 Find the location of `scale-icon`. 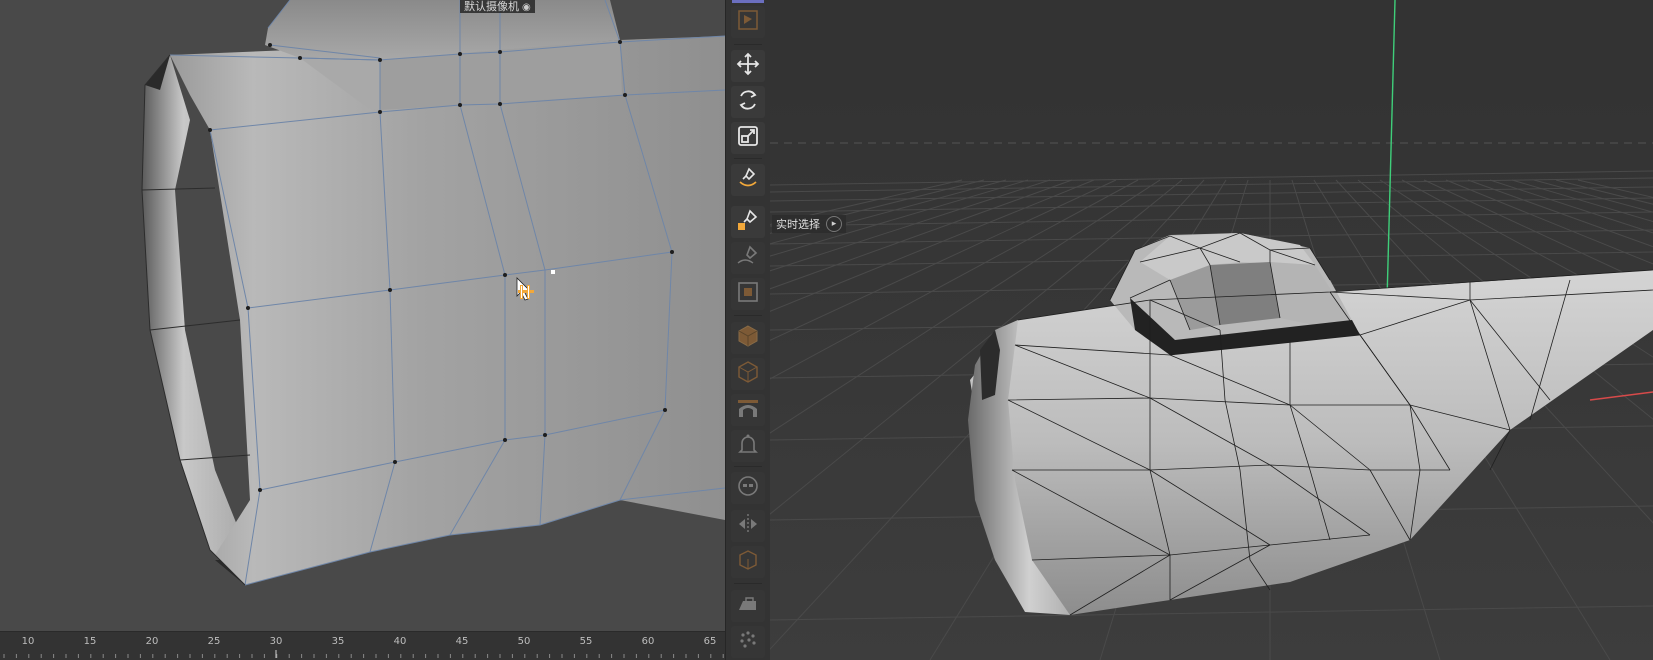

scale-icon is located at coordinates (748, 138).